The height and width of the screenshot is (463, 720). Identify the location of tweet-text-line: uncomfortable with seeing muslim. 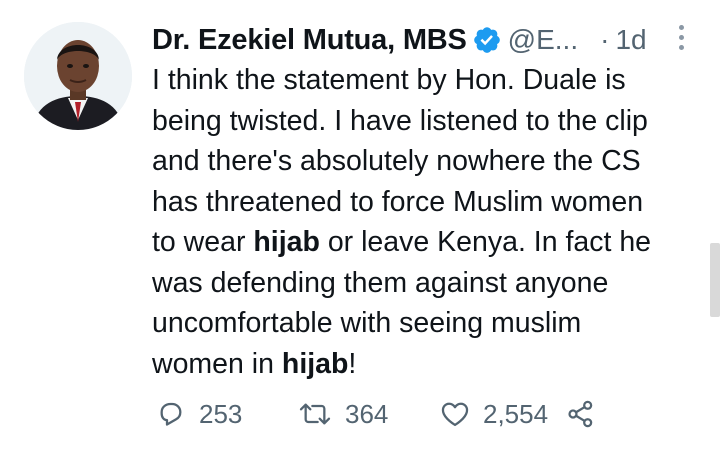
(367, 323).